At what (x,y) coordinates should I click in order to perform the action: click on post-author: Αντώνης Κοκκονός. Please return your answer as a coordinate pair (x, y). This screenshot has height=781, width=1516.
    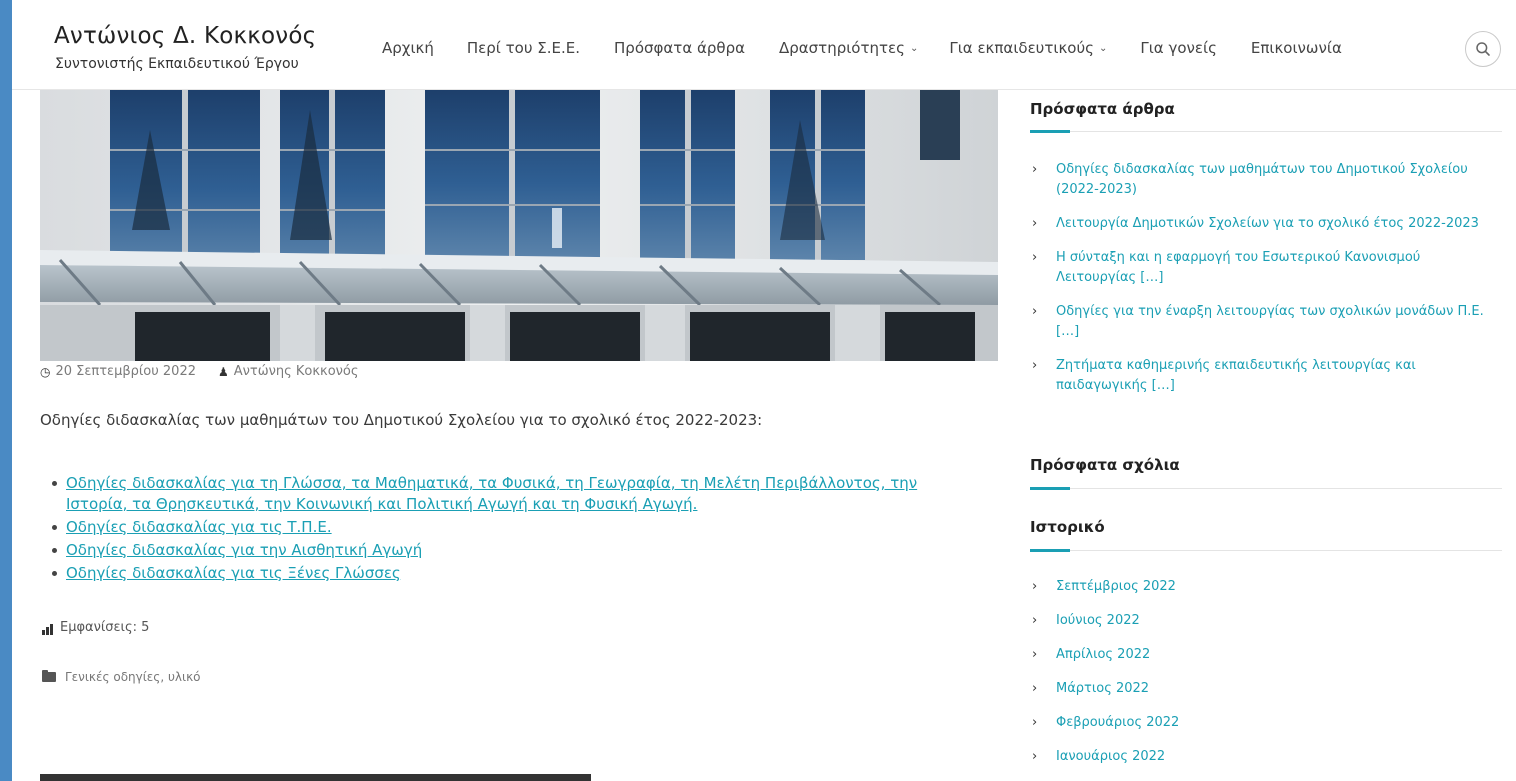
    Looking at the image, I should click on (296, 371).